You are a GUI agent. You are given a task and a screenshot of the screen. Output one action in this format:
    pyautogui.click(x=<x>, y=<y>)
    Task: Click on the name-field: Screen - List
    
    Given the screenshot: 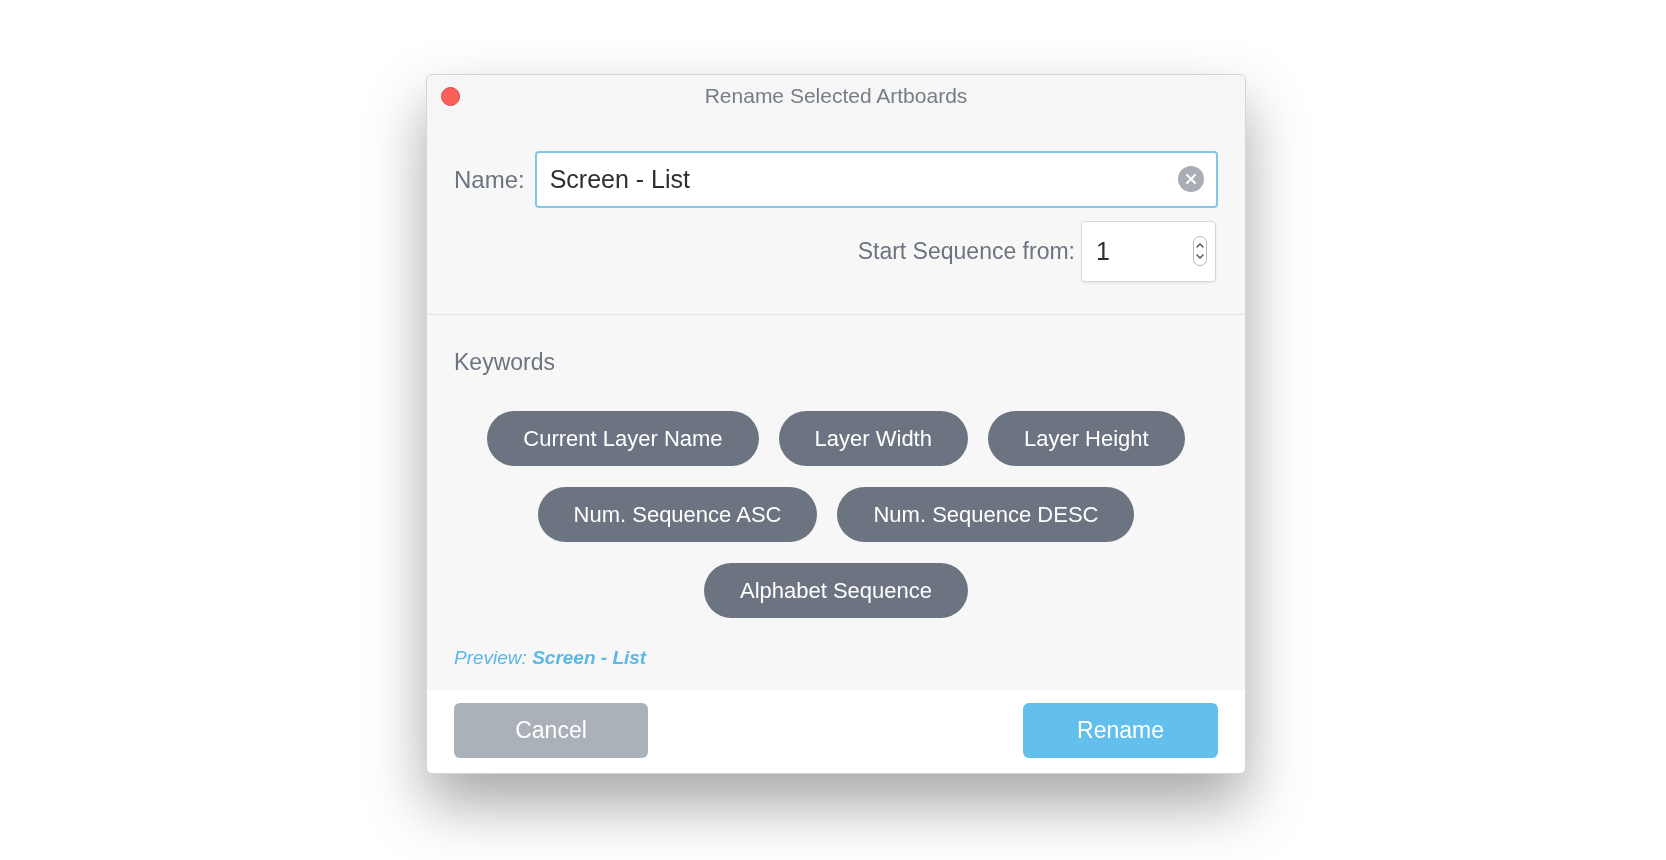 What is the action you would take?
    pyautogui.click(x=876, y=179)
    